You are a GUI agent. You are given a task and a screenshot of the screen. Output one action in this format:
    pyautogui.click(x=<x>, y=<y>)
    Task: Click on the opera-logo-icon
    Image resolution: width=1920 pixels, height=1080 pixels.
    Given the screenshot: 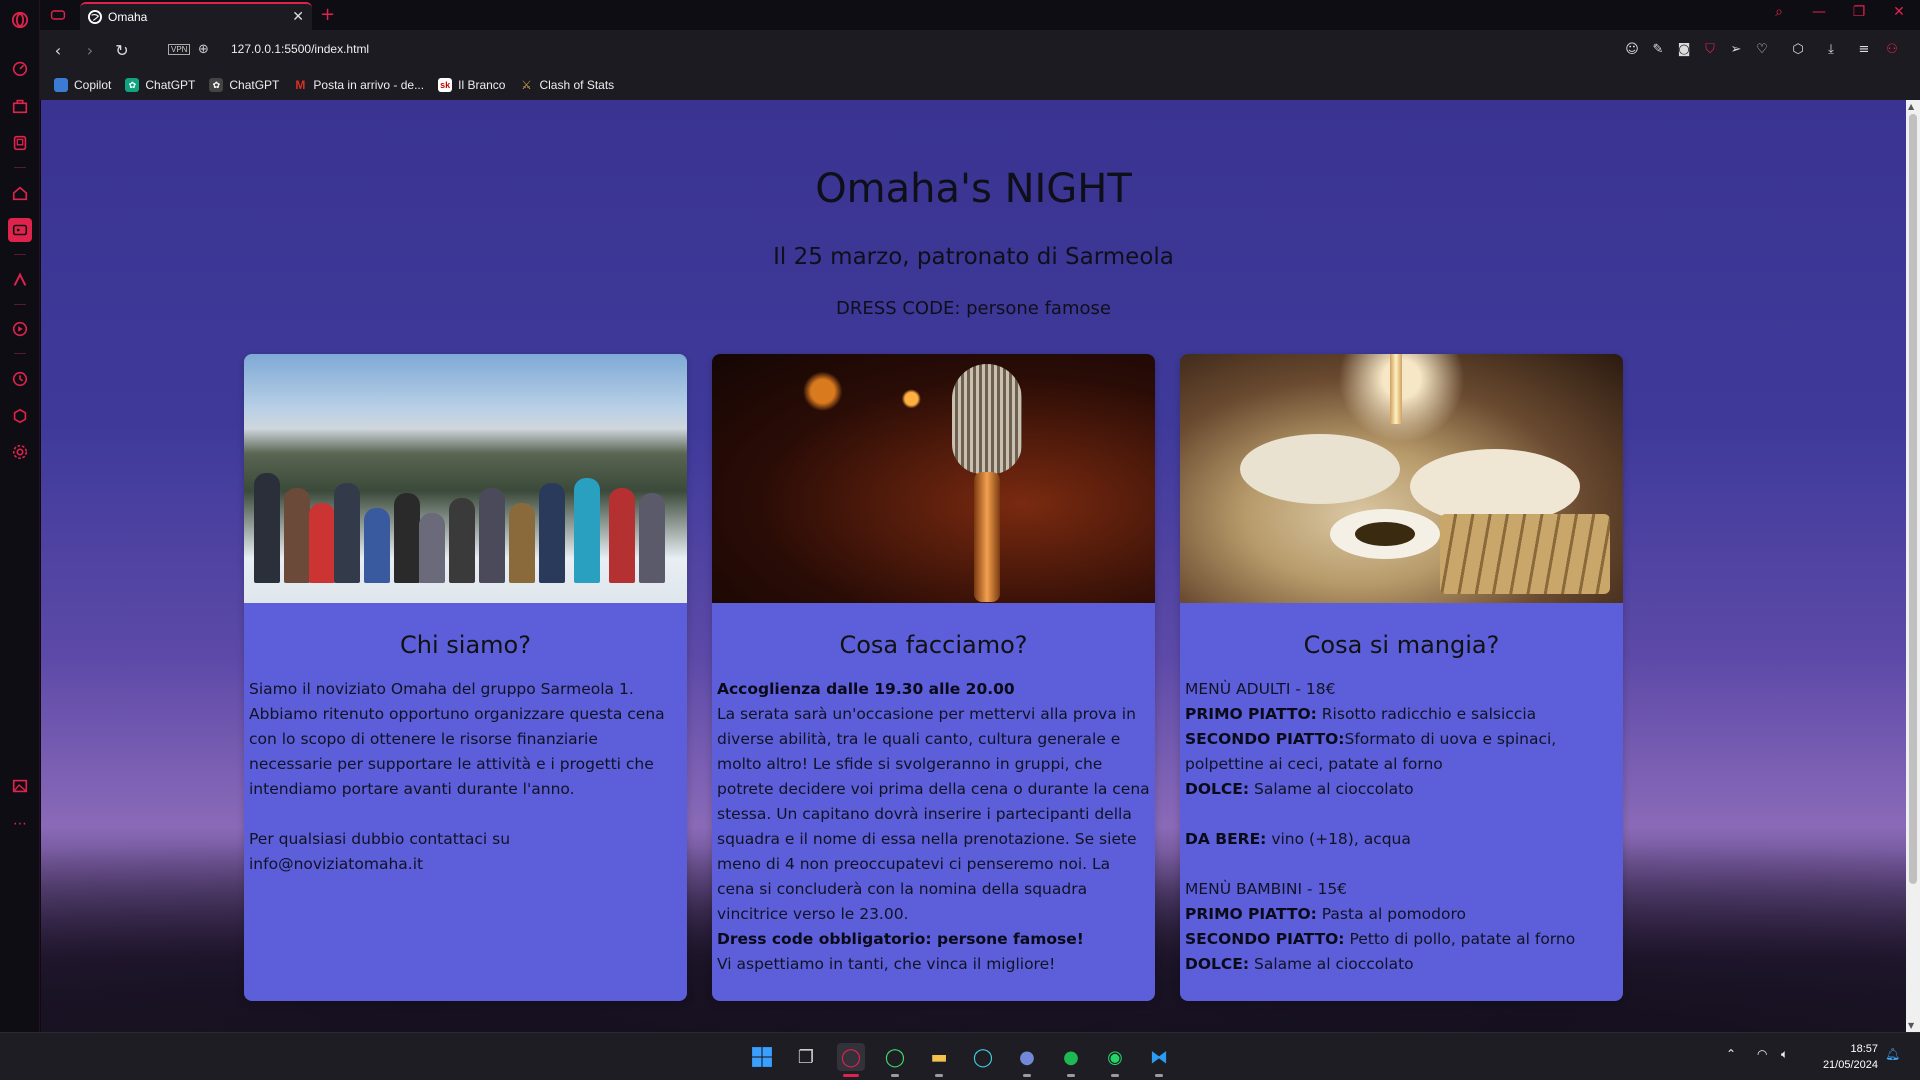 What is the action you would take?
    pyautogui.click(x=20, y=20)
    